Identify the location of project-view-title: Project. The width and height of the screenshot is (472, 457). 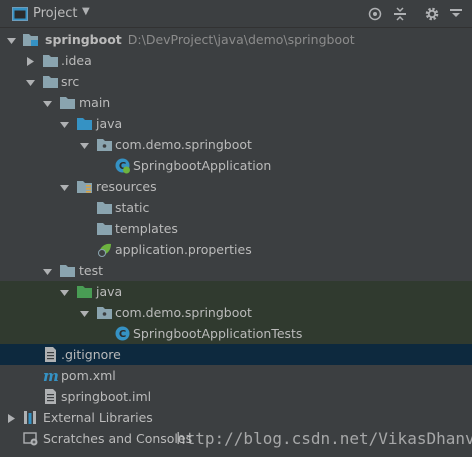
(55, 13).